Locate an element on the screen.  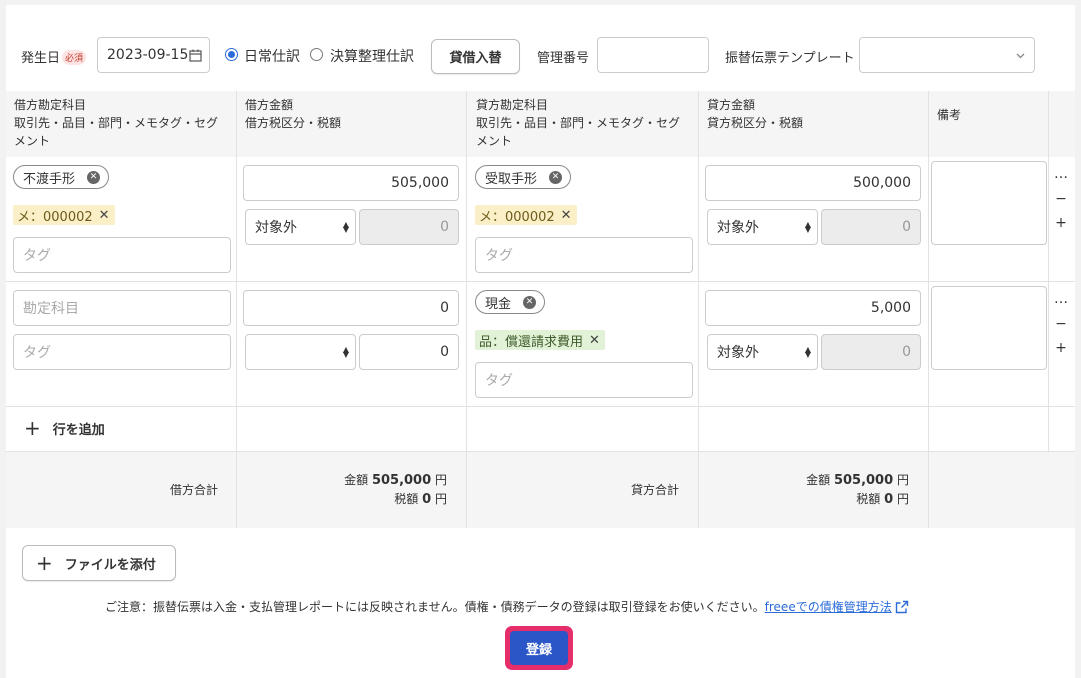
swap-debit-credit-button: 貸借入替 is located at coordinates (475, 56).